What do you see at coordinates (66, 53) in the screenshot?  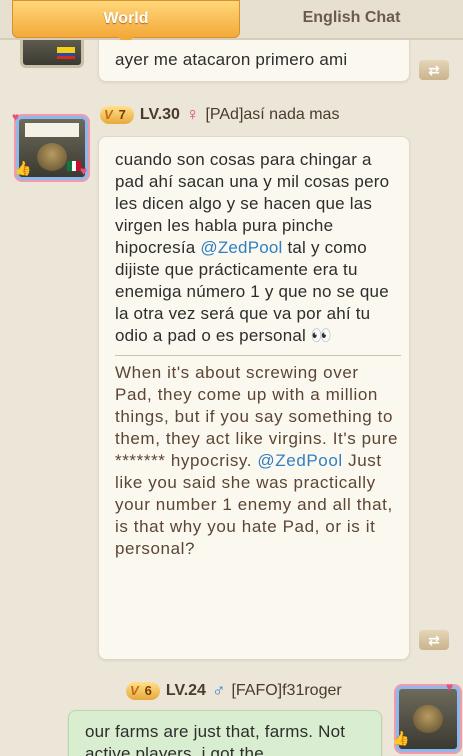 I see `ecuador-flag-icon` at bounding box center [66, 53].